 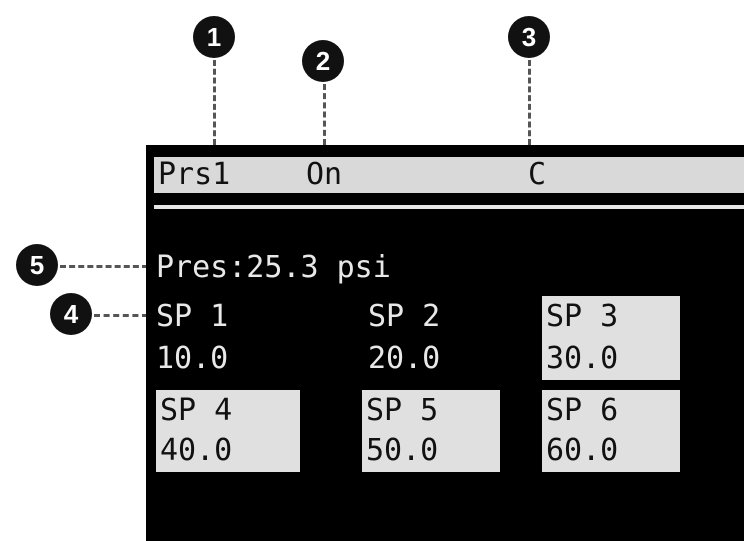 I want to click on setpoint-6-box: SP 6 60.0, so click(x=611, y=431).